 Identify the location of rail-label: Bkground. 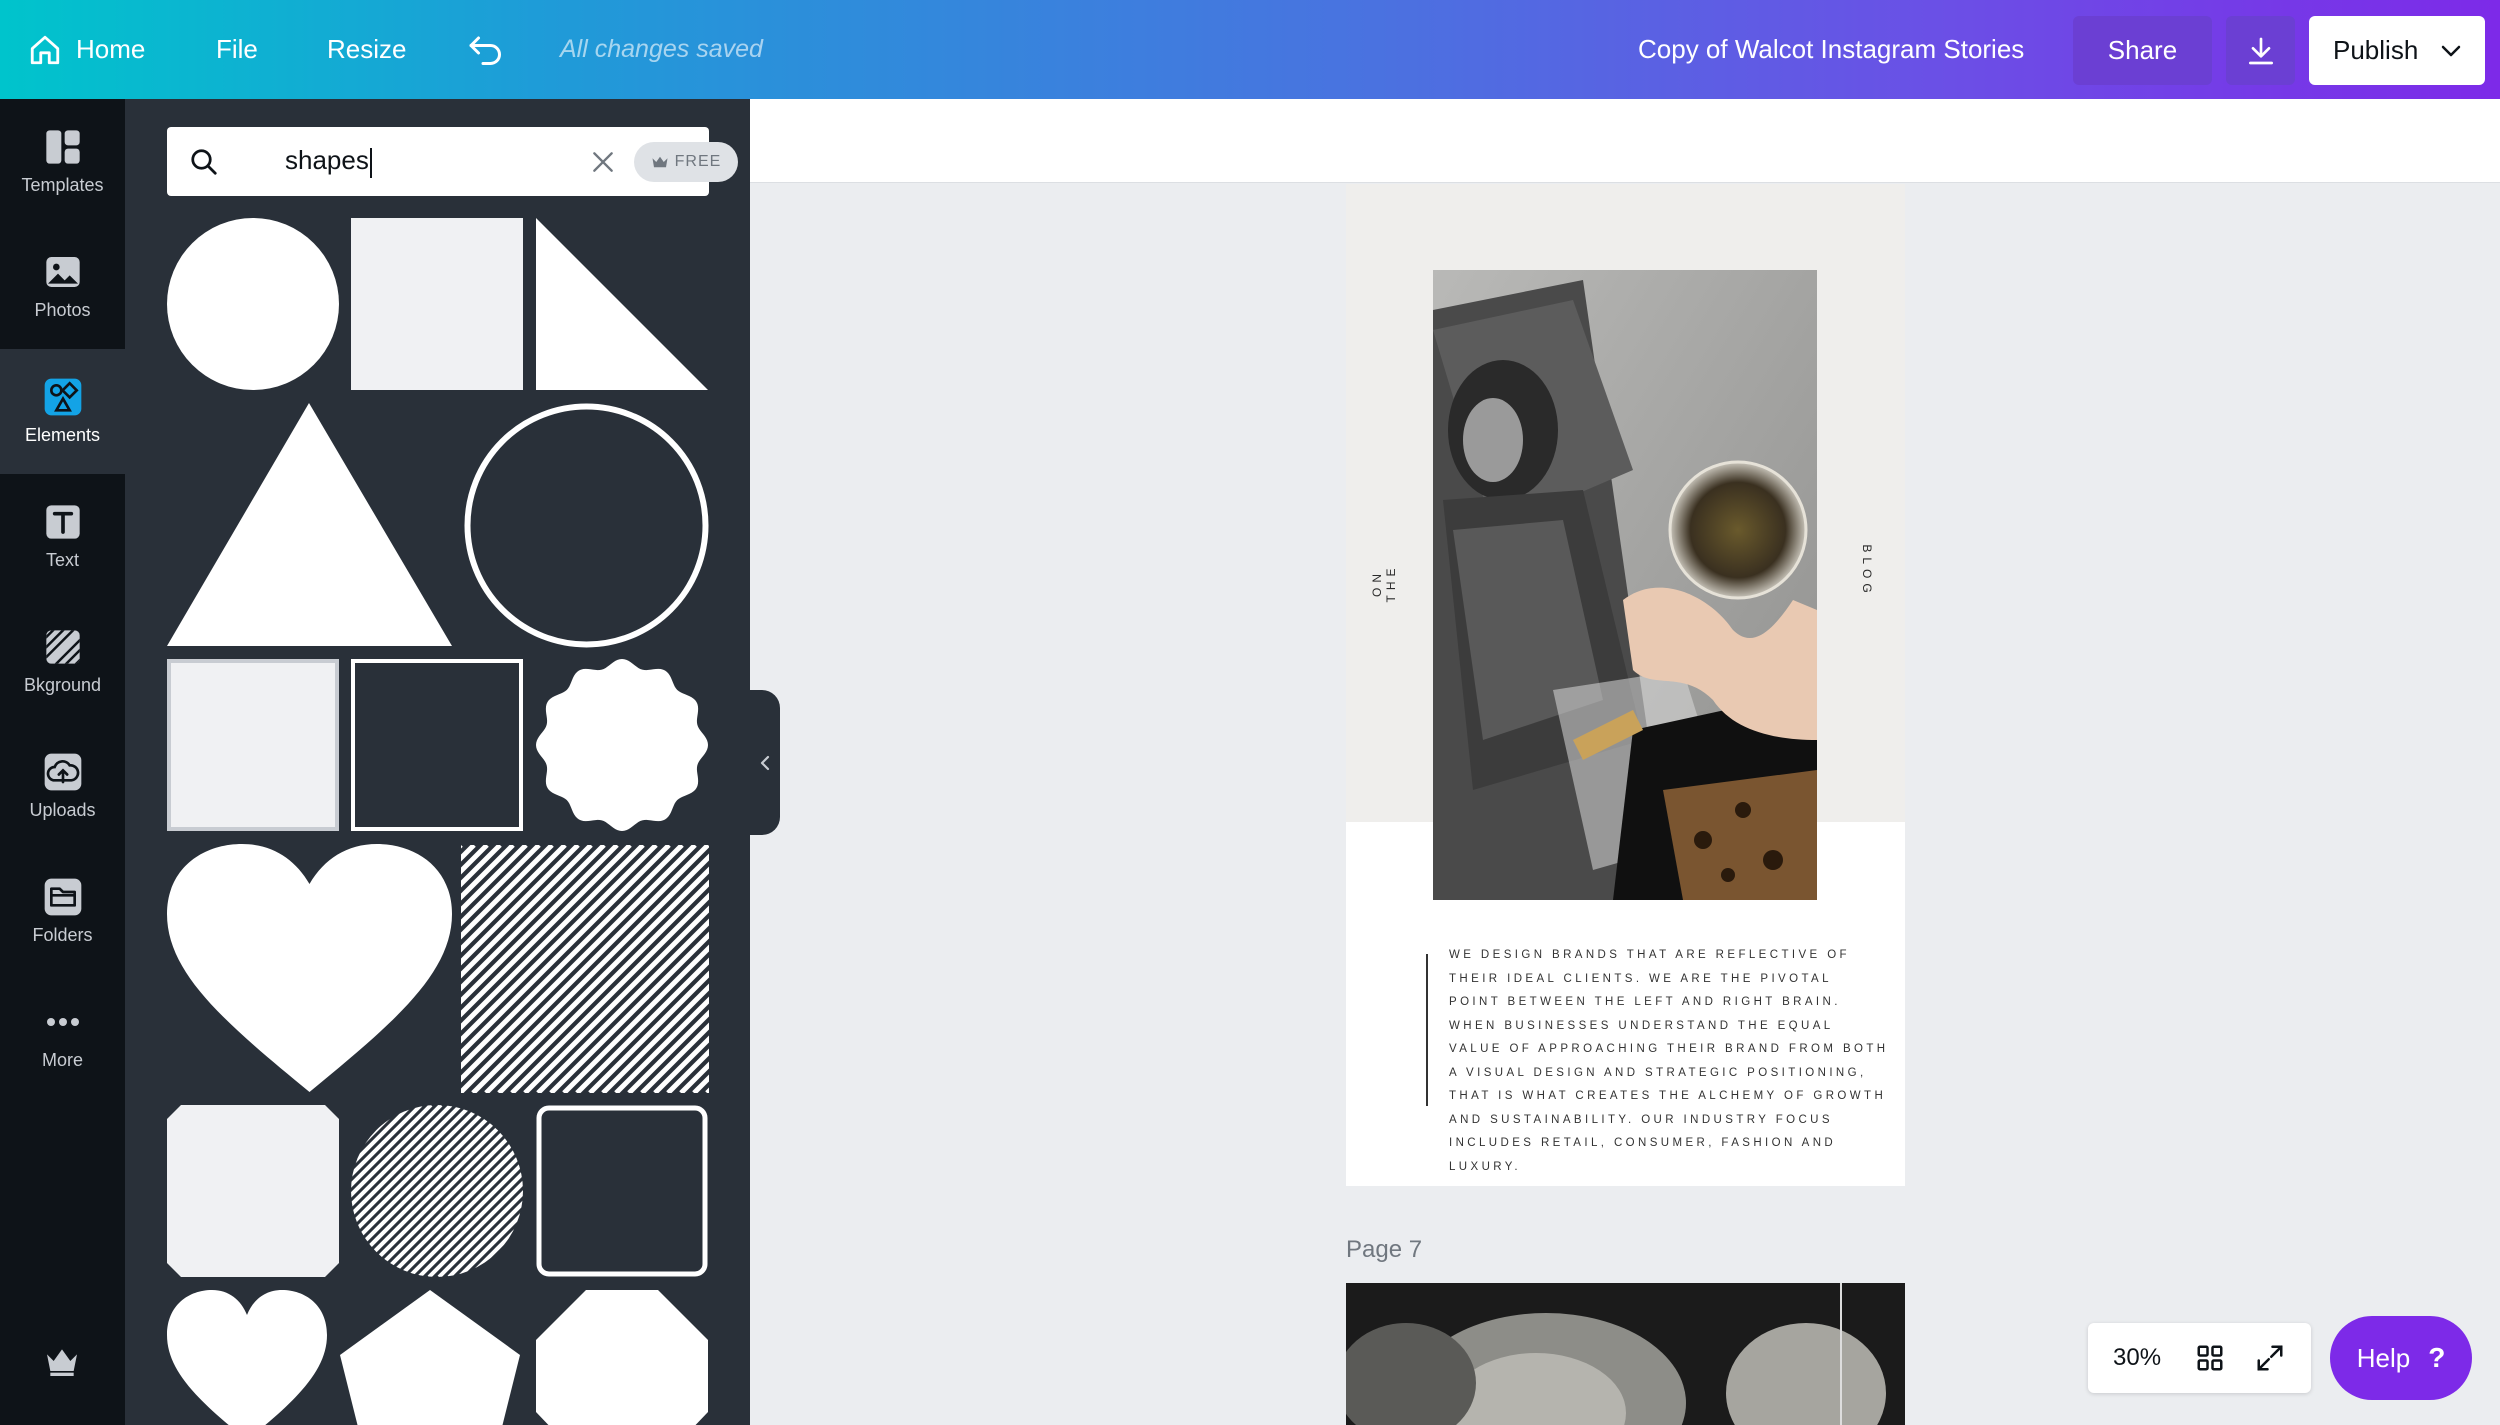
(62, 685).